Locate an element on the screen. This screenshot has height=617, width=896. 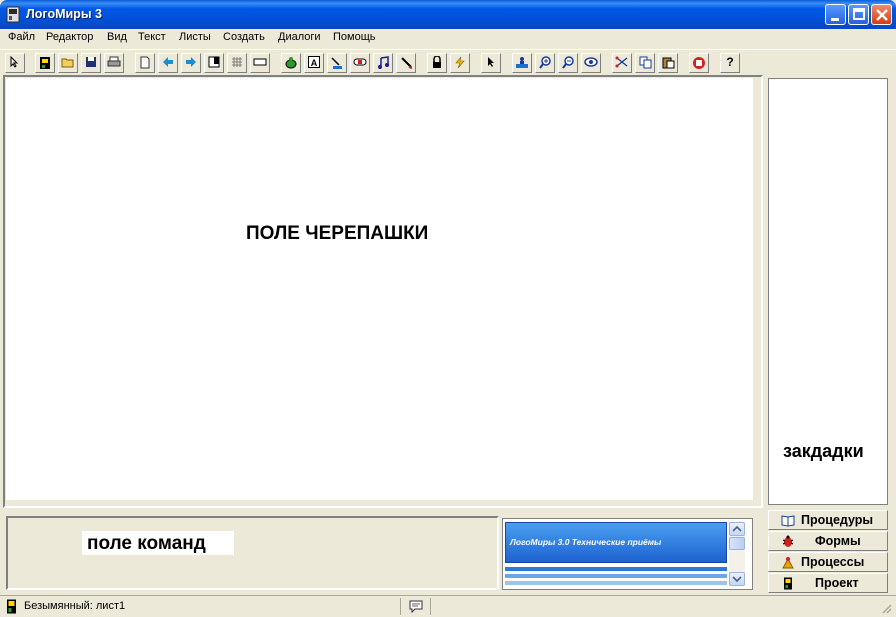
help-banner: ЛогоМиры 3.0 Технические приёмы is located at coordinates (616, 542).